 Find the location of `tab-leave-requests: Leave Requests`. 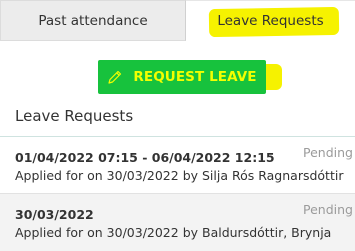

tab-leave-requests: Leave Requests is located at coordinates (270, 20).